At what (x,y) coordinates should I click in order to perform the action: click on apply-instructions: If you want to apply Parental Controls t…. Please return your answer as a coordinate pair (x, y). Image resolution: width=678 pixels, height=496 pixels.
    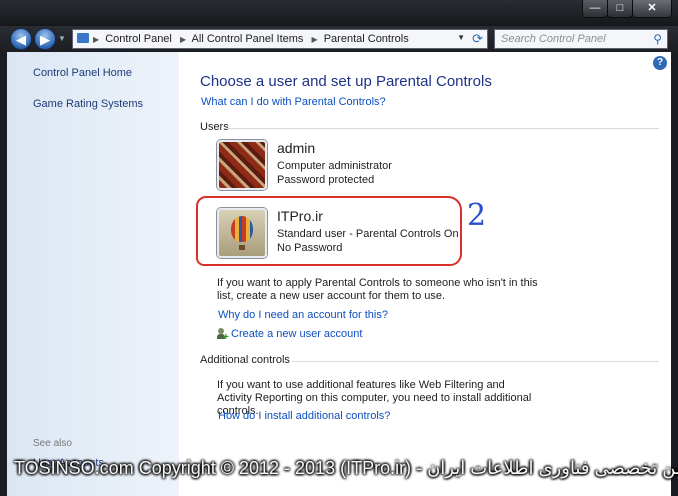
    Looking at the image, I should click on (377, 289).